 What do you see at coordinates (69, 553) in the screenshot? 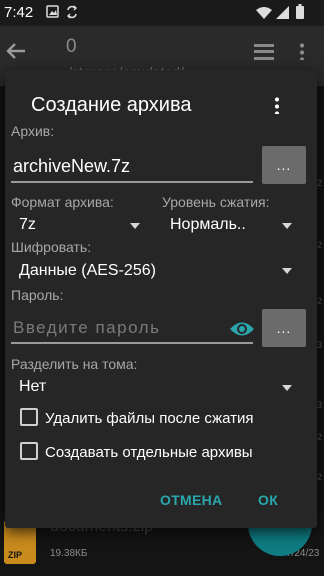
I see `file-size: 19.38КБ` at bounding box center [69, 553].